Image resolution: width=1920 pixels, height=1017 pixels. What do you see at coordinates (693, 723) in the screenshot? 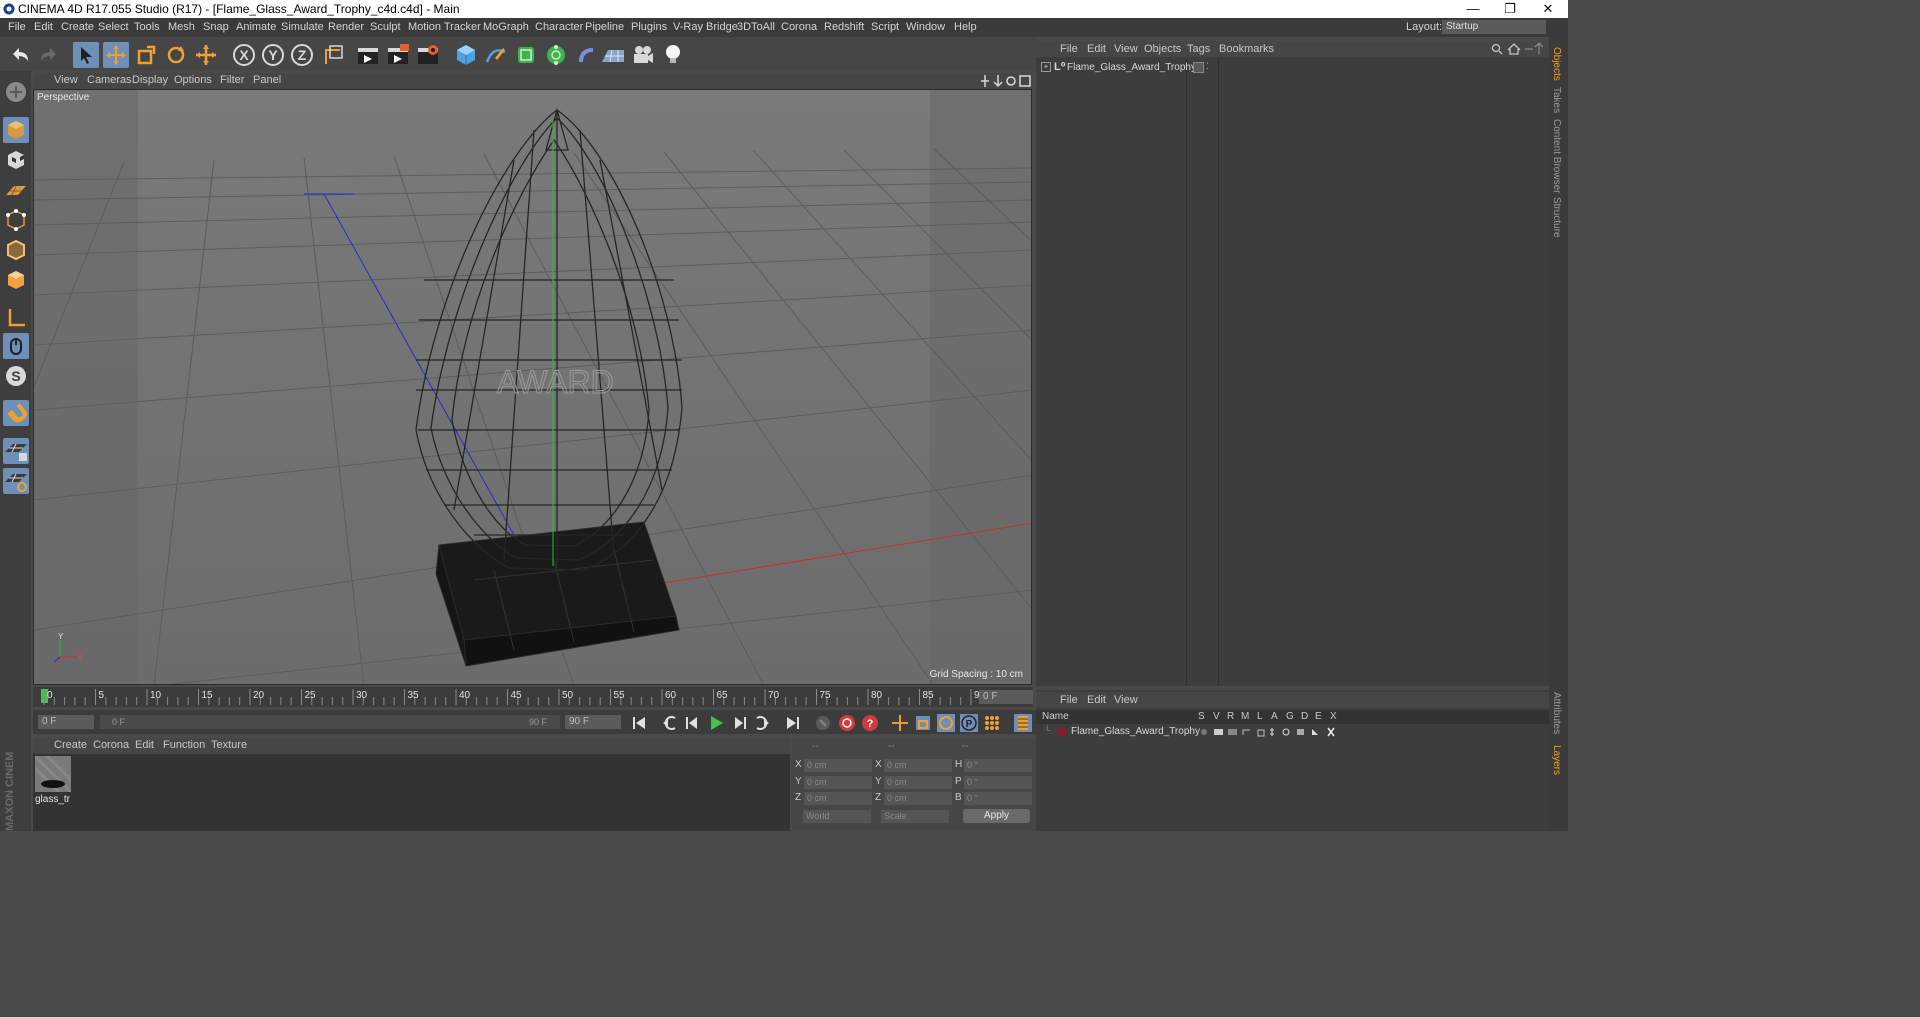
I see `prev-frame-icon` at bounding box center [693, 723].